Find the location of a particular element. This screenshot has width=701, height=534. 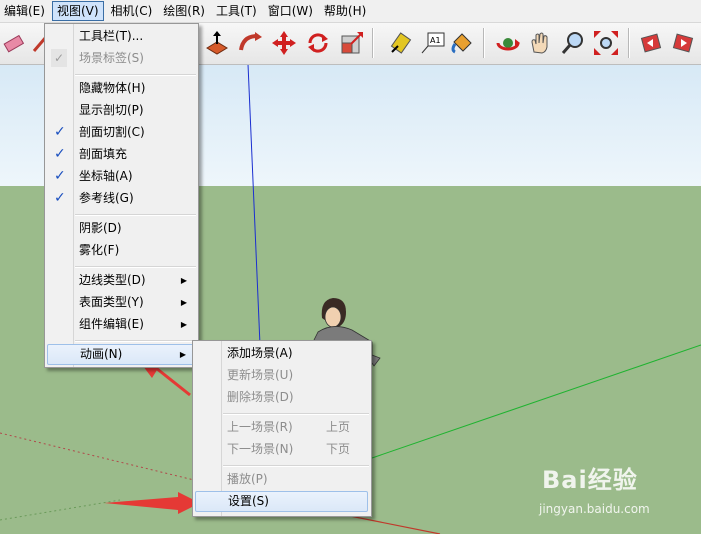

text-icon: A1 is located at coordinates (432, 43).